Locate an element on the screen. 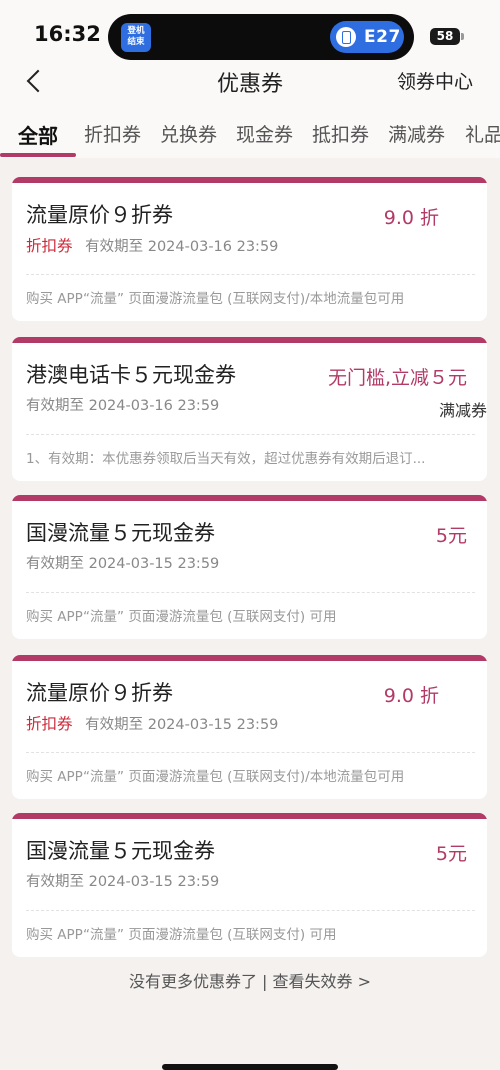  gate-pill: E27 is located at coordinates (367, 37).